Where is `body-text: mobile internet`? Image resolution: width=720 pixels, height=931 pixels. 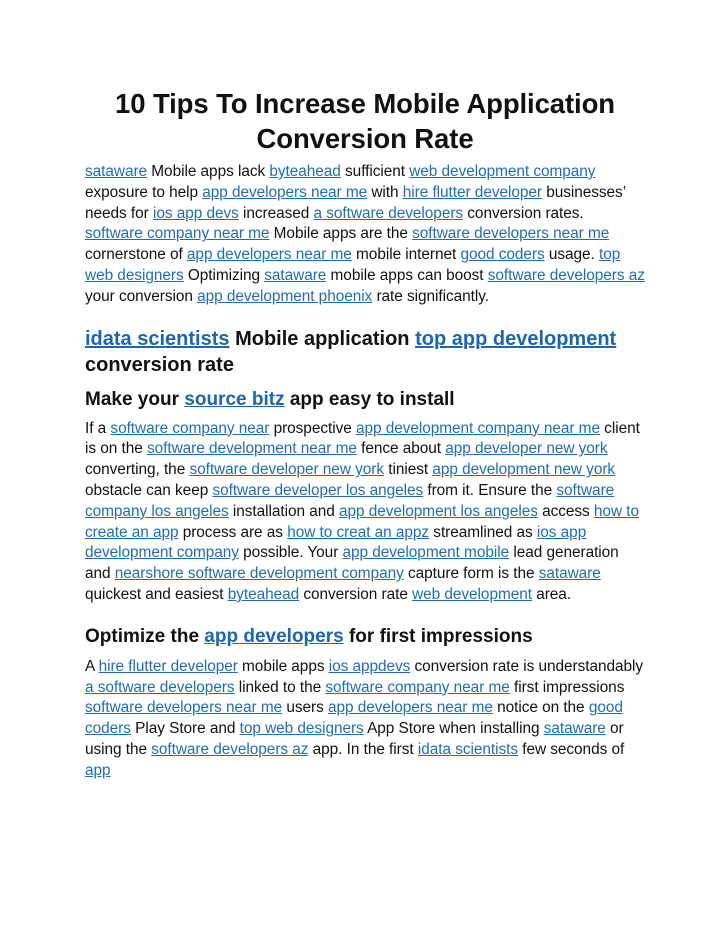
body-text: mobile internet is located at coordinates (406, 255).